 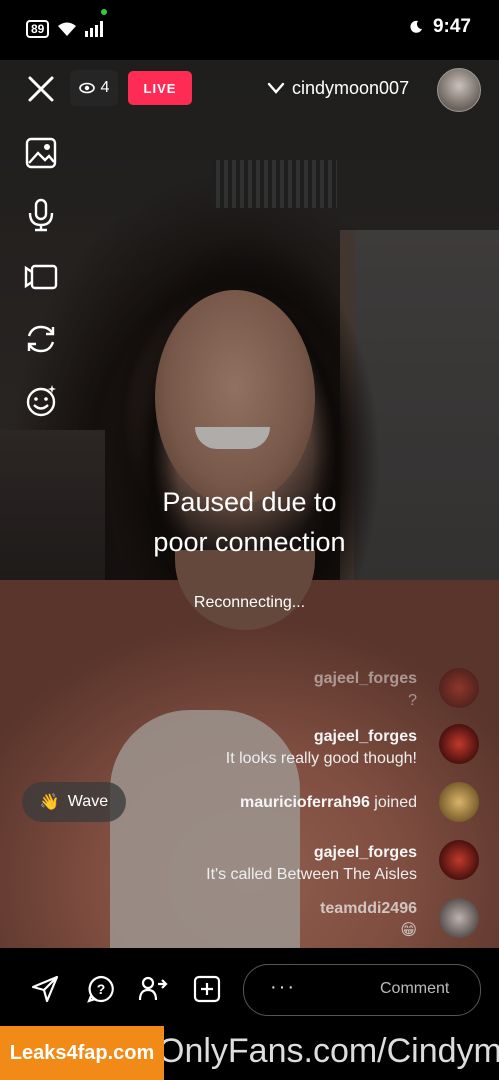 What do you see at coordinates (94, 29) in the screenshot?
I see `signal-icon` at bounding box center [94, 29].